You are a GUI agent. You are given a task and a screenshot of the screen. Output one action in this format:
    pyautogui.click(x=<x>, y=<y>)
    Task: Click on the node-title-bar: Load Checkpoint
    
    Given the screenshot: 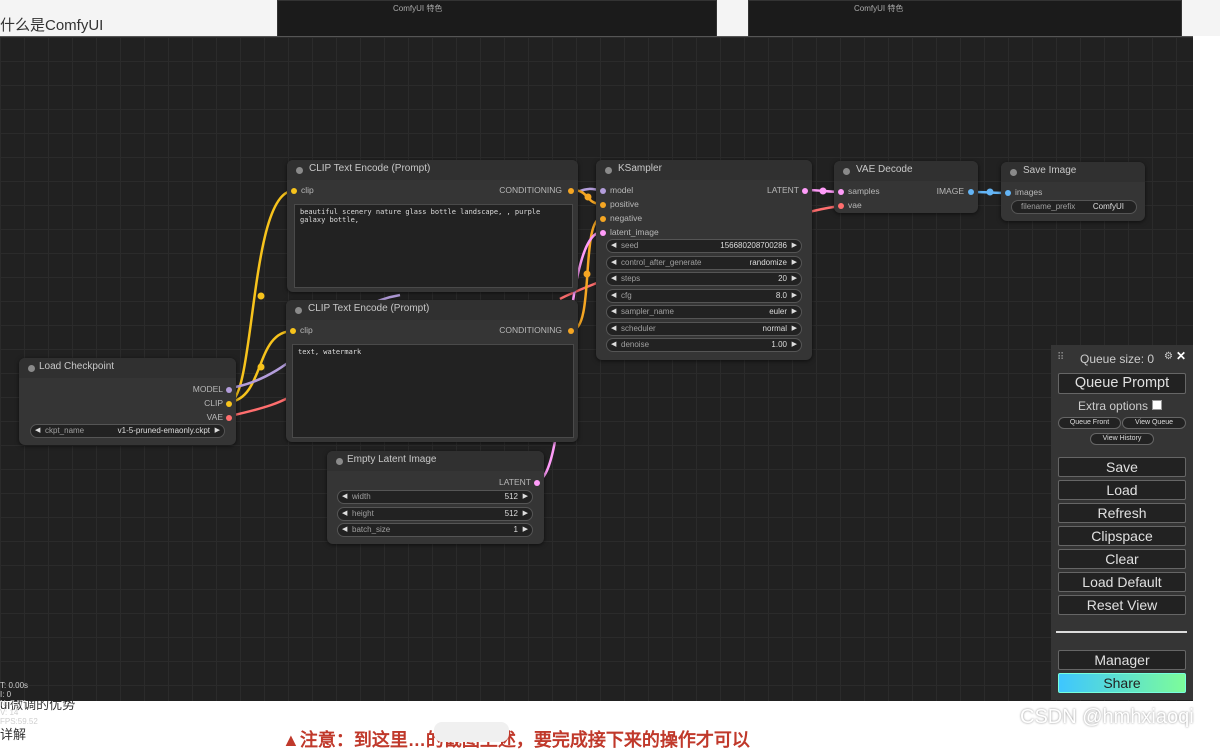 What is the action you would take?
    pyautogui.click(x=127, y=368)
    